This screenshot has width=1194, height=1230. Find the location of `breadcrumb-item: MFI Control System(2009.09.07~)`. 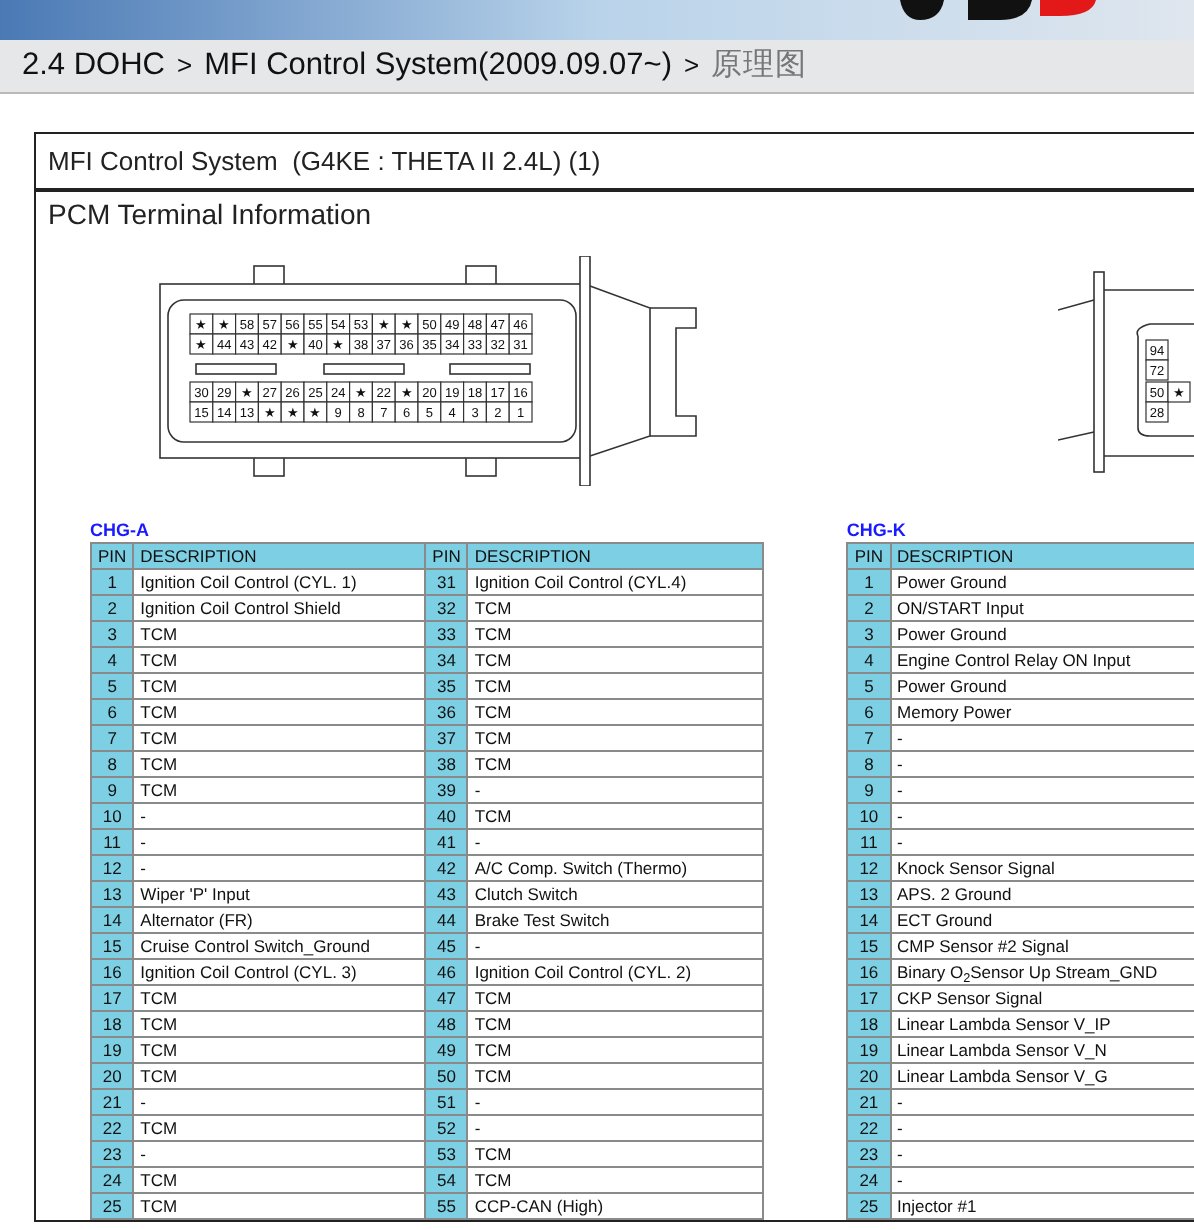

breadcrumb-item: MFI Control System(2009.09.07~) is located at coordinates (438, 66).